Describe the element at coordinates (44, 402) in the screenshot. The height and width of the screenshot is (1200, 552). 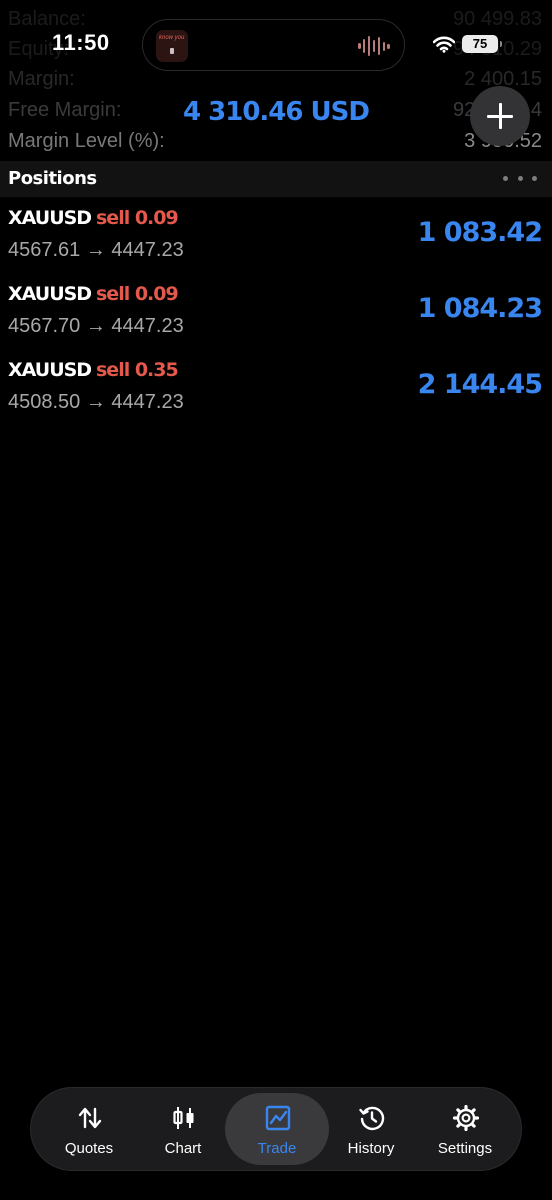
I see `open-price: 4508.50` at that location.